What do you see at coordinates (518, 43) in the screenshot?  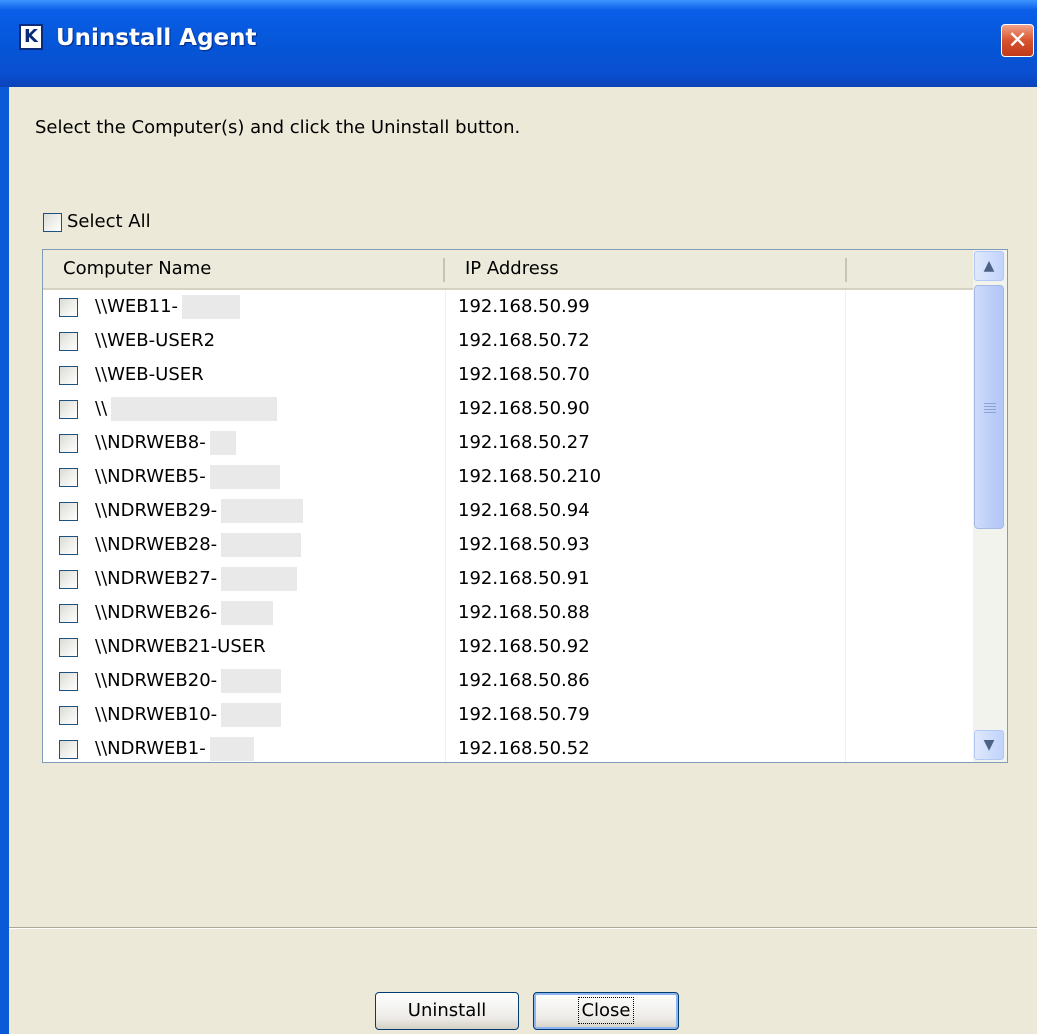 I see `title-bar: K Uninstall Agent ✕` at bounding box center [518, 43].